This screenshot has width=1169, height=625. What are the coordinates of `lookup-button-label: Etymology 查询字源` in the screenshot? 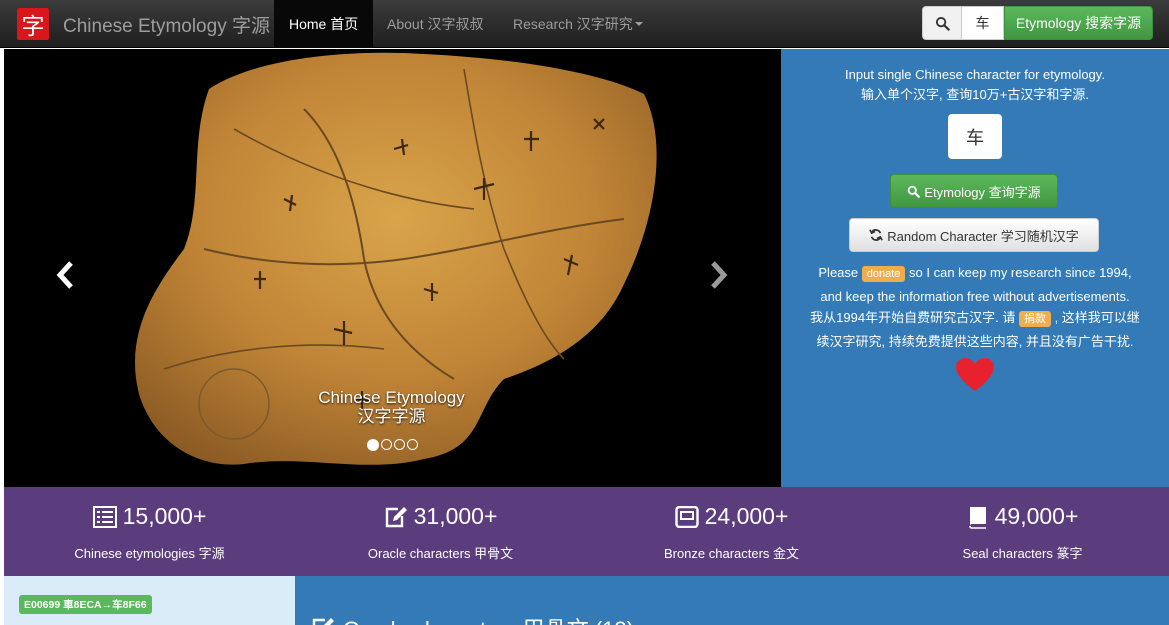 It's located at (982, 192).